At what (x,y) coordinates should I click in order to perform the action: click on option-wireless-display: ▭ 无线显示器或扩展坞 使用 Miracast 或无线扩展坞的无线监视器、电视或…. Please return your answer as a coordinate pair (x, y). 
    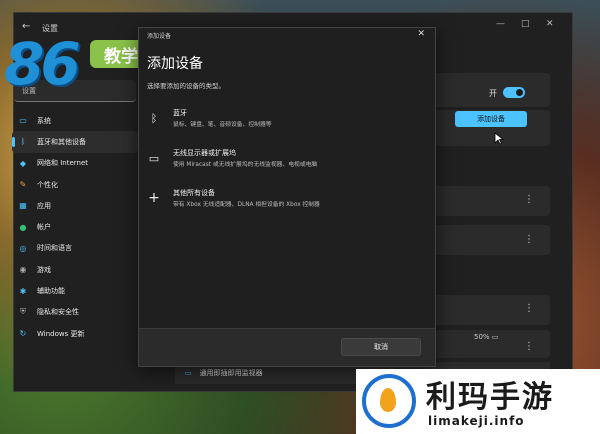
    Looking at the image, I should click on (287, 163).